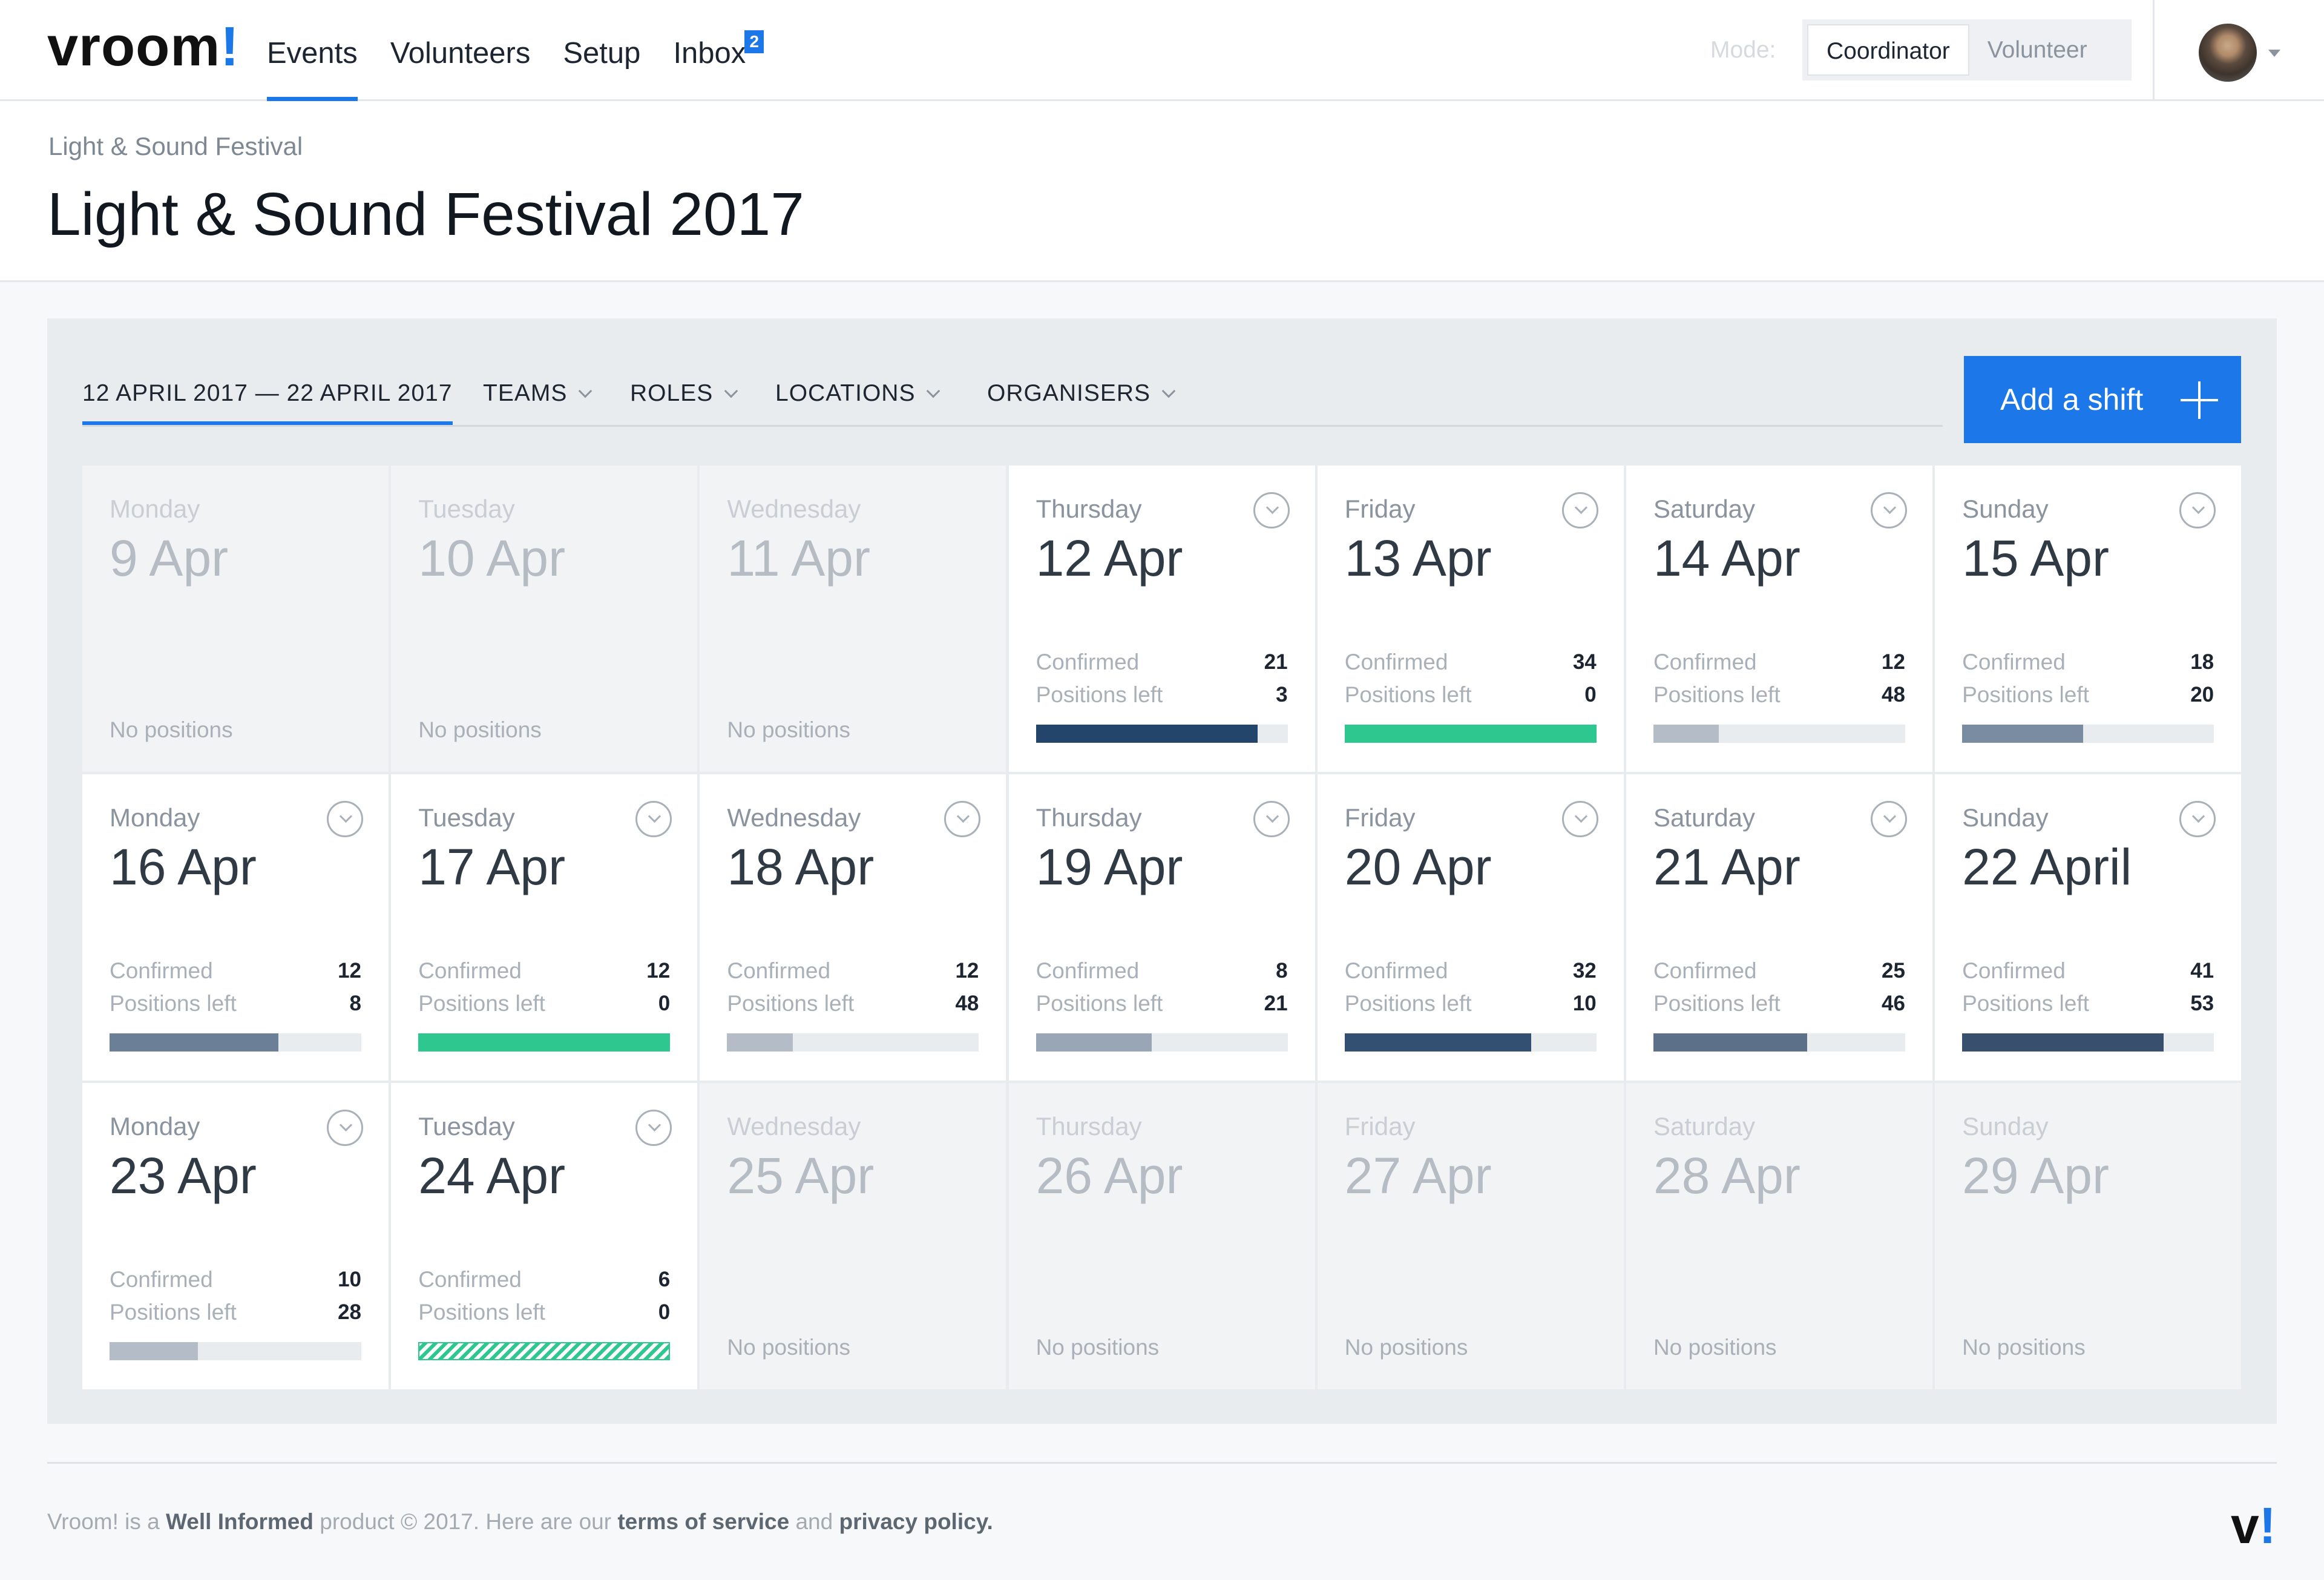 This screenshot has height=1580, width=2324. I want to click on mode-coordinator-button: Coordinator, so click(1888, 50).